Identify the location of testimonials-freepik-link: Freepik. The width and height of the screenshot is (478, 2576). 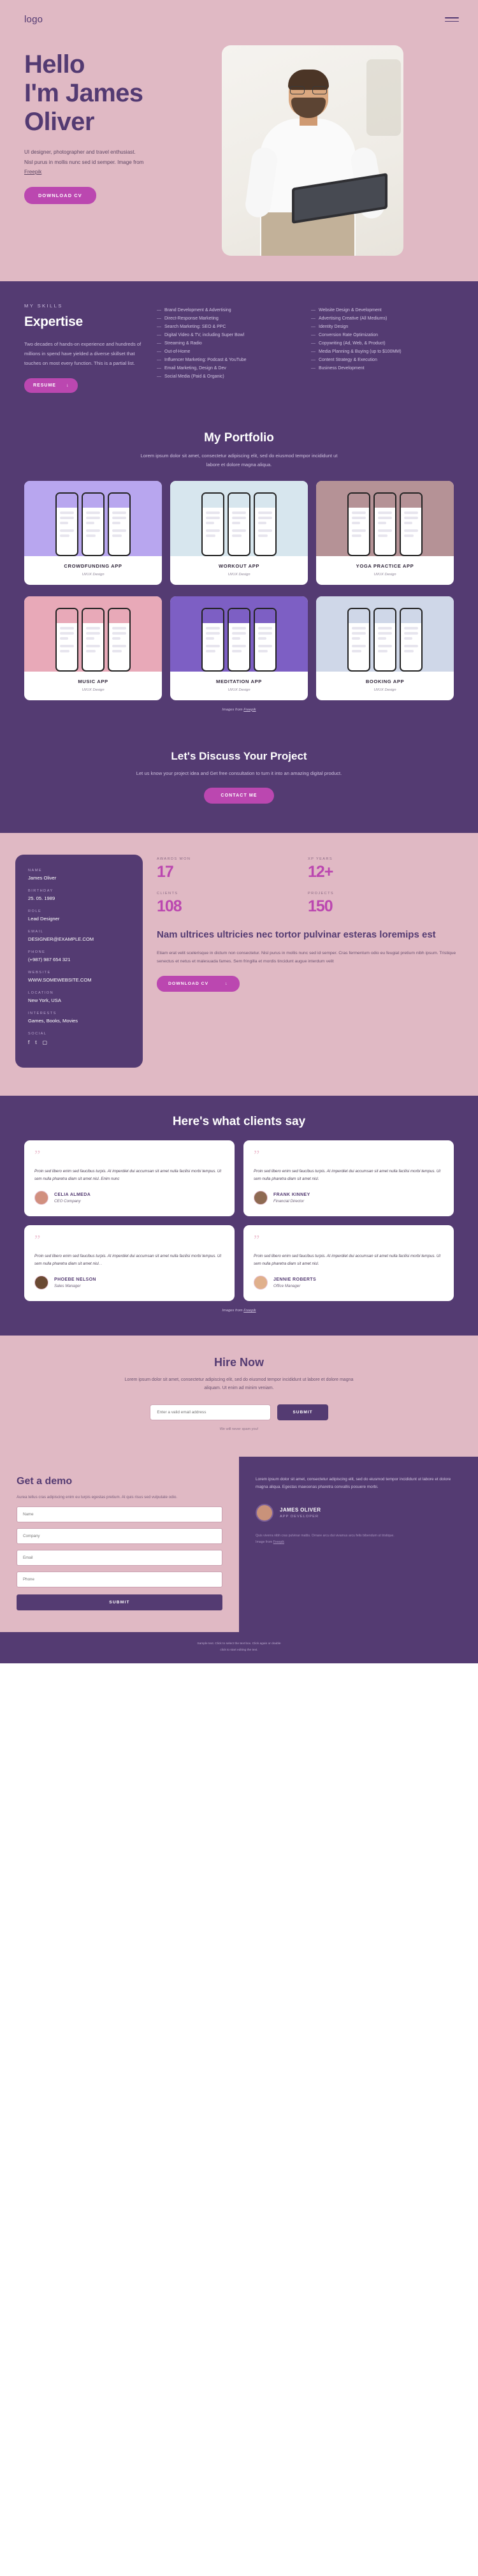
(249, 1311).